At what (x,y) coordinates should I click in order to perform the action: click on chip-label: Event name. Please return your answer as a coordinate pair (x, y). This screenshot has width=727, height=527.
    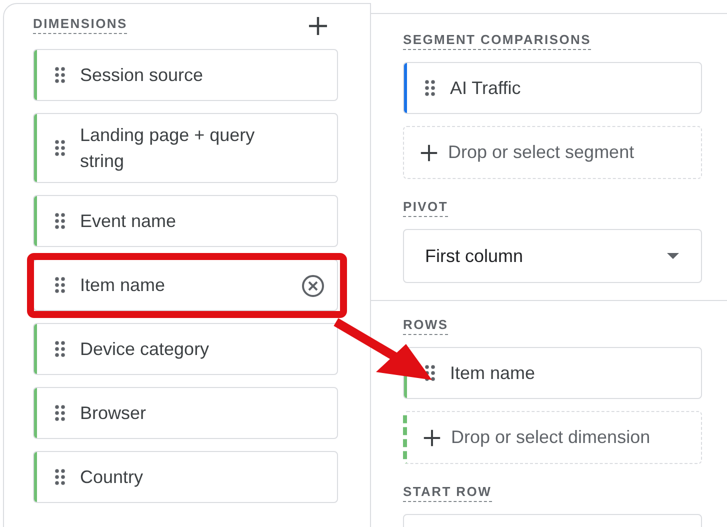
    Looking at the image, I should click on (128, 221).